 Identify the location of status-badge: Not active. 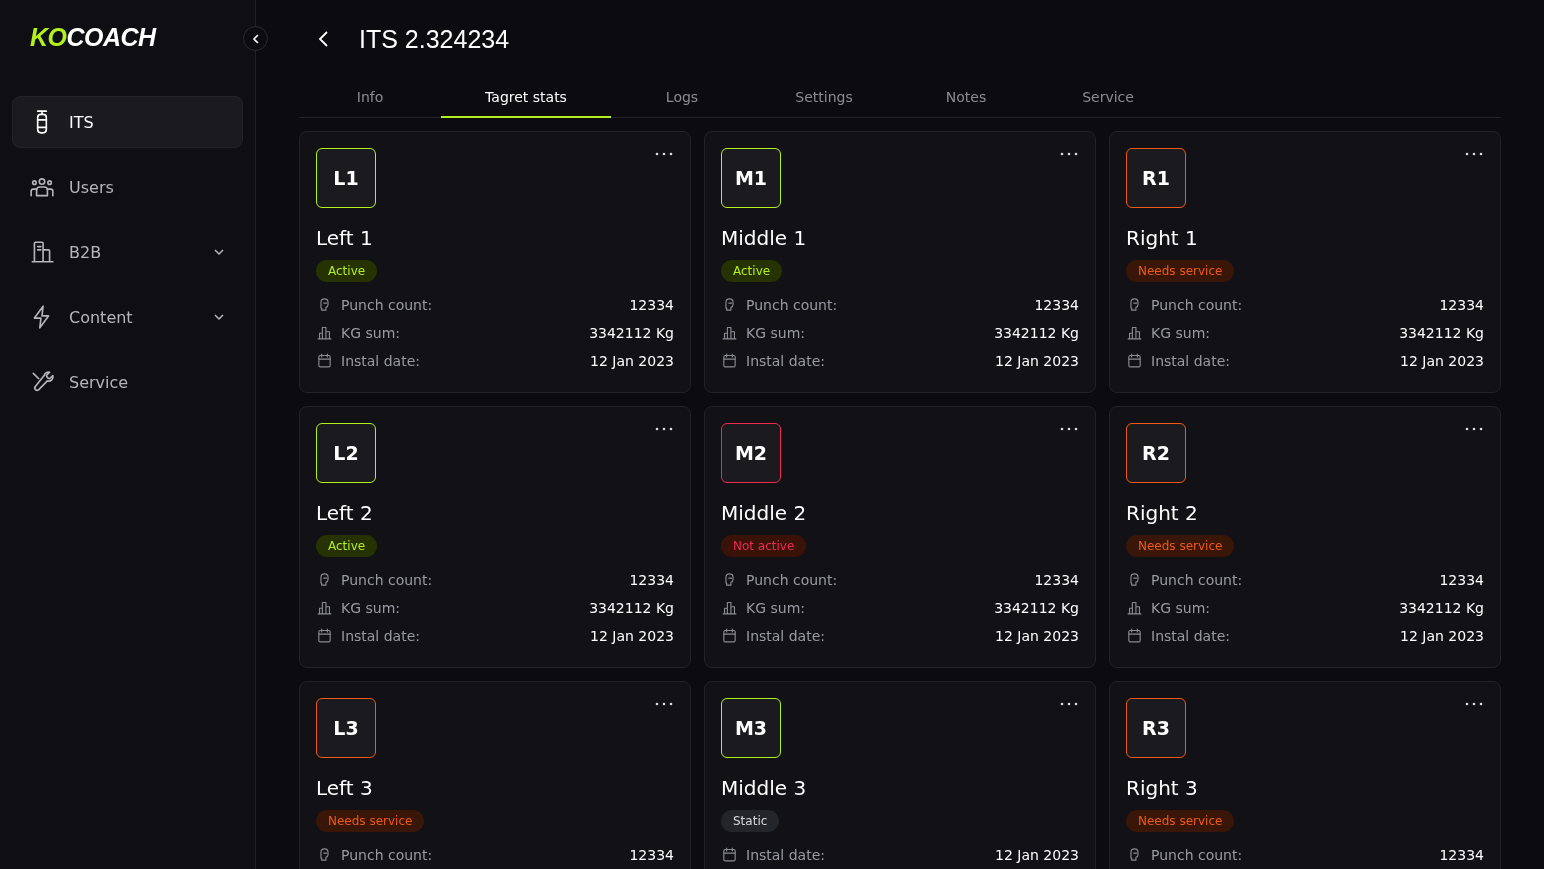
(764, 546).